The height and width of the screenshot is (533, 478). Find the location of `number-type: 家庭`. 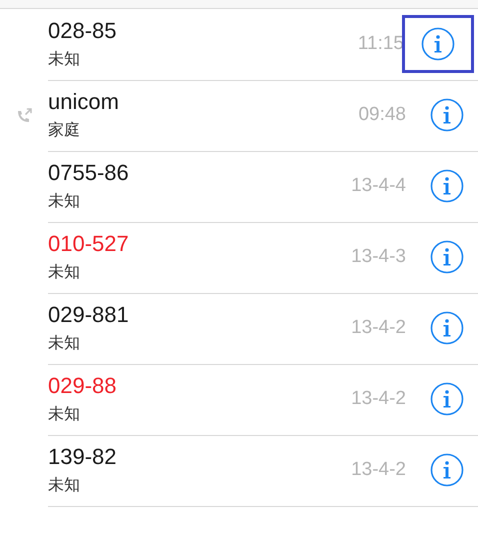

number-type: 家庭 is located at coordinates (64, 130).